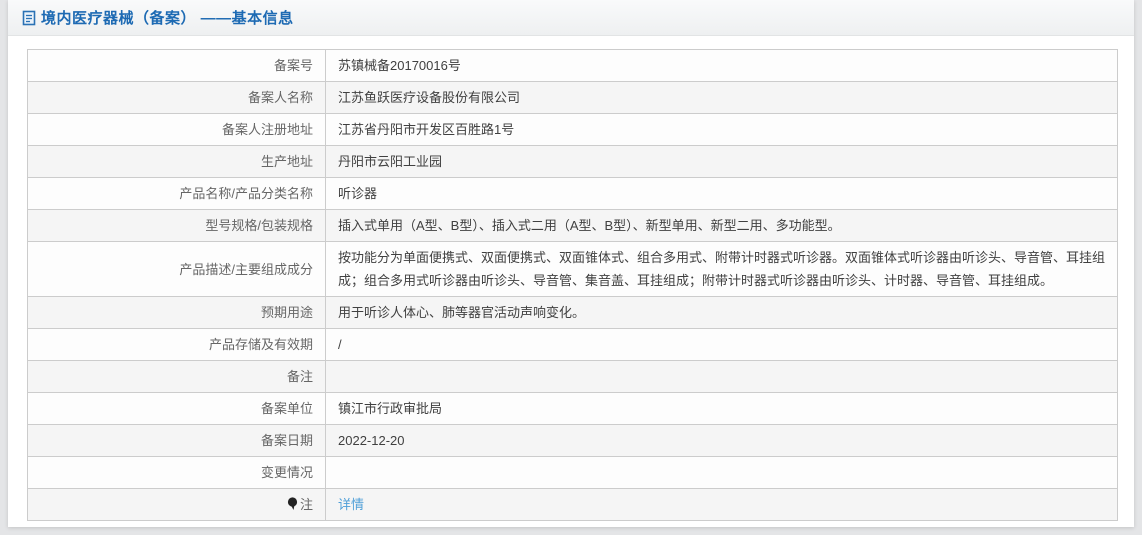 The image size is (1142, 535). Describe the element at coordinates (176, 440) in the screenshot. I see `row-label: 备案日期` at that location.